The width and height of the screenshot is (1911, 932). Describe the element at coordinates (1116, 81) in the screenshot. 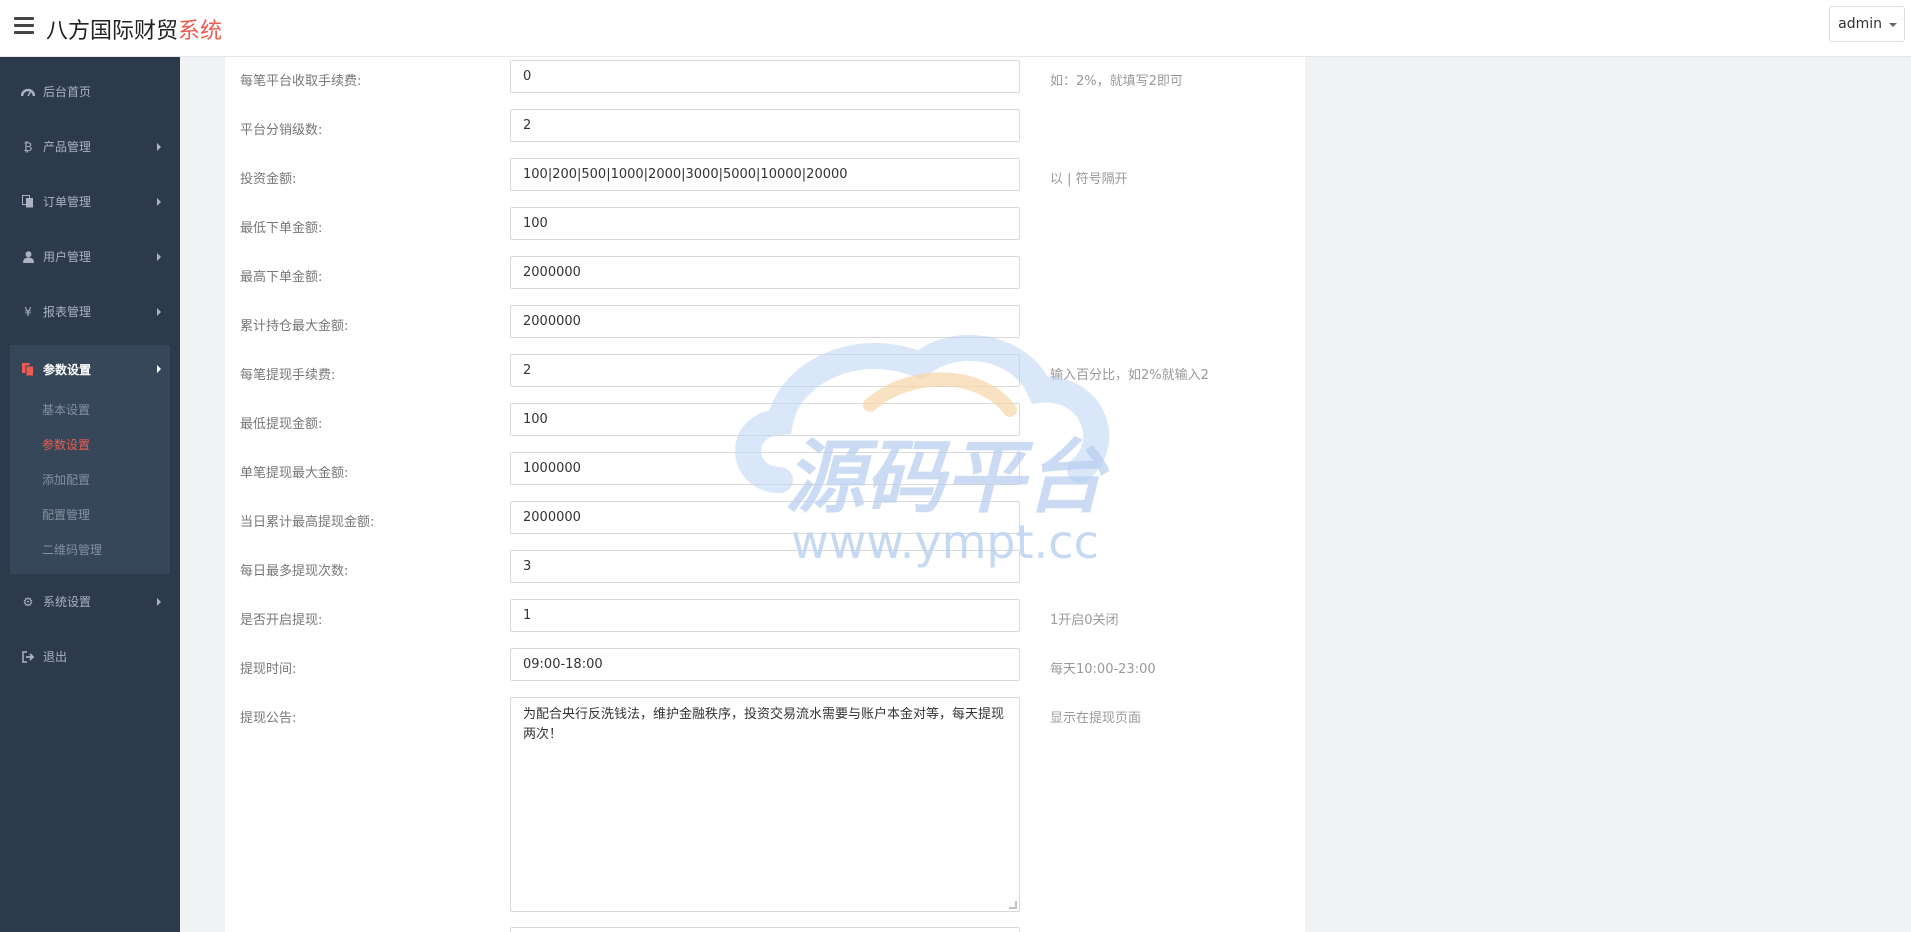

I see `field-hint: 如：2%，就填写2即可` at that location.